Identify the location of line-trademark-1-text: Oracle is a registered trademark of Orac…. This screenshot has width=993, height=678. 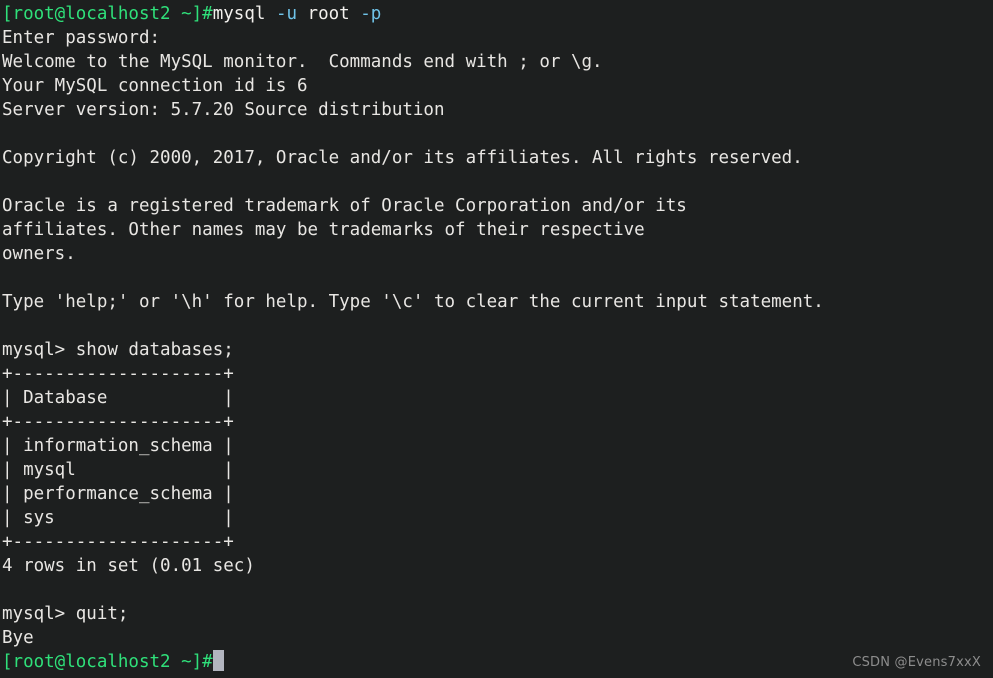
(344, 206).